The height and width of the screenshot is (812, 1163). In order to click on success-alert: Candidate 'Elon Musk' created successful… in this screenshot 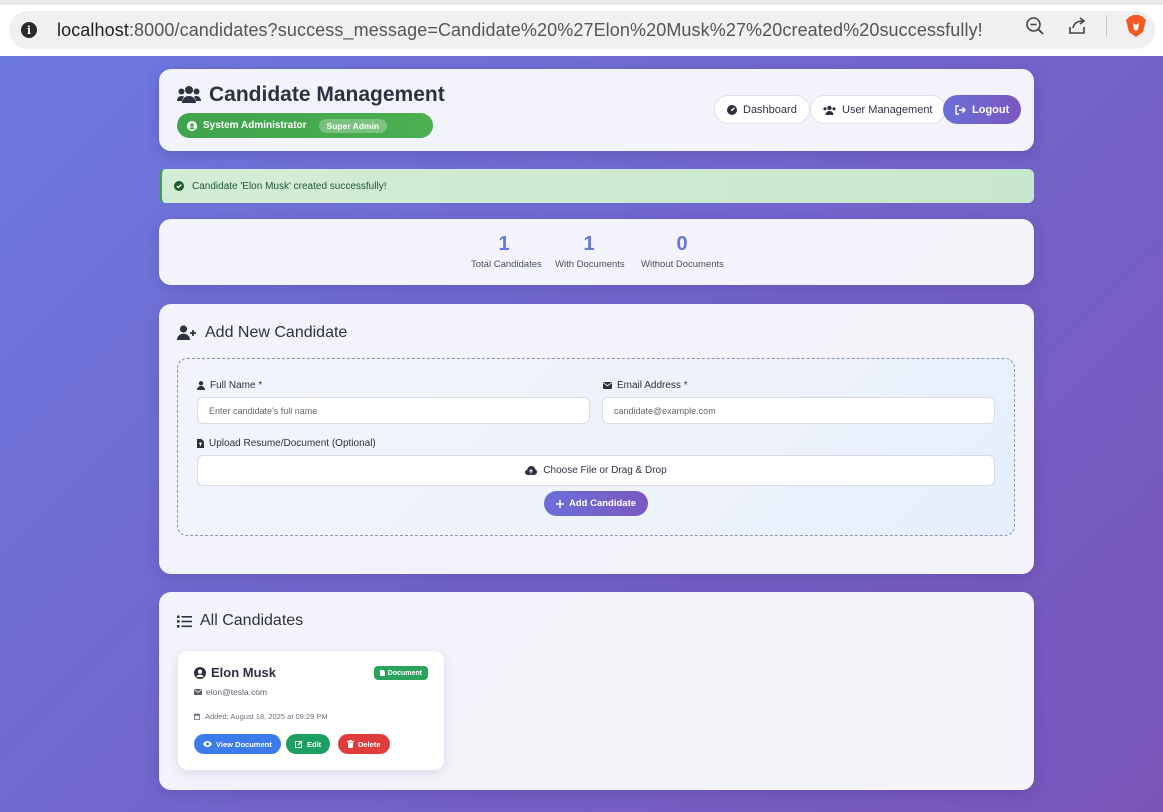, I will do `click(596, 186)`.